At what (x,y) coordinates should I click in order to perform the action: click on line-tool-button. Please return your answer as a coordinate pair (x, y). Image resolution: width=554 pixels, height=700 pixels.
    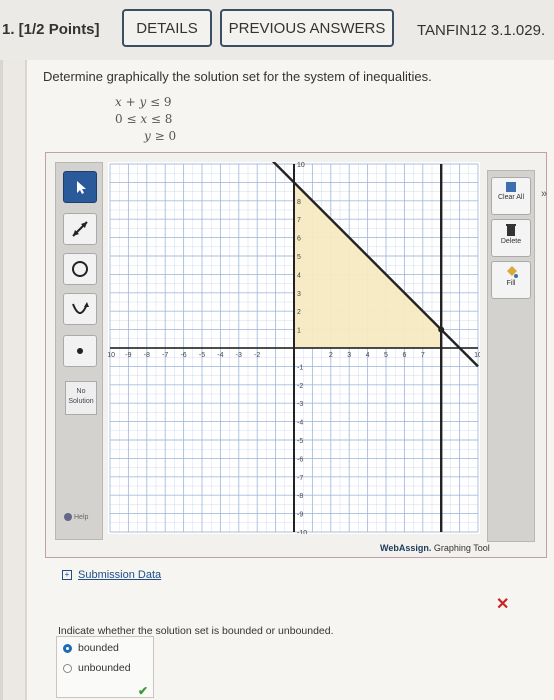
    Looking at the image, I should click on (80, 229).